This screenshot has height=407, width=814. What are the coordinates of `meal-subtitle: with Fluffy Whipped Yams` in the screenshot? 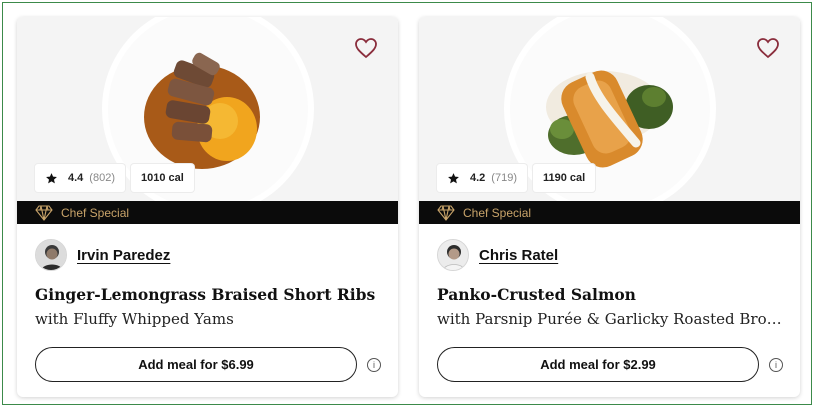 It's located at (134, 319).